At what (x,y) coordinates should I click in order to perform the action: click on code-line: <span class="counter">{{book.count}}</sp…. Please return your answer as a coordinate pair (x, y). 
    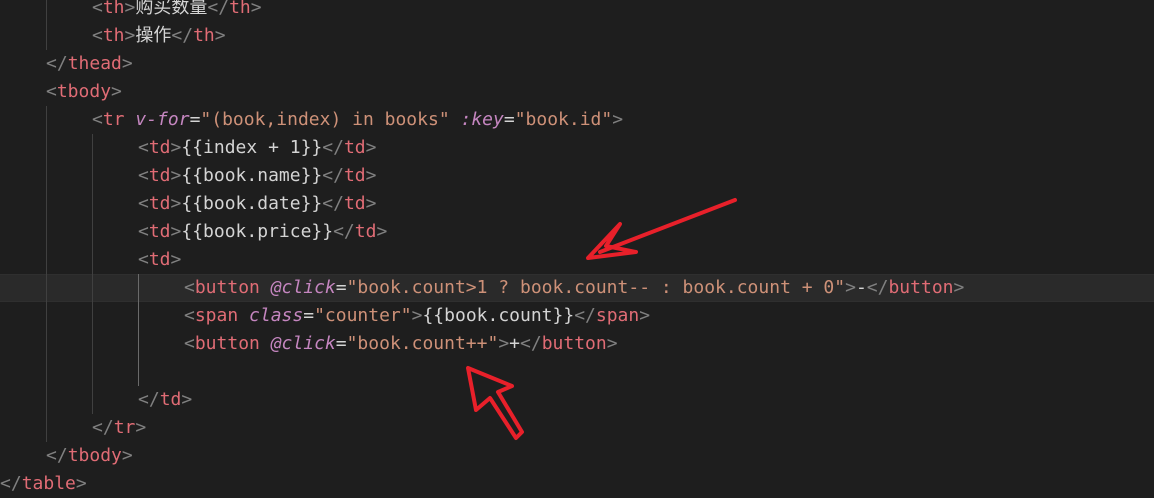
    Looking at the image, I should click on (577, 316).